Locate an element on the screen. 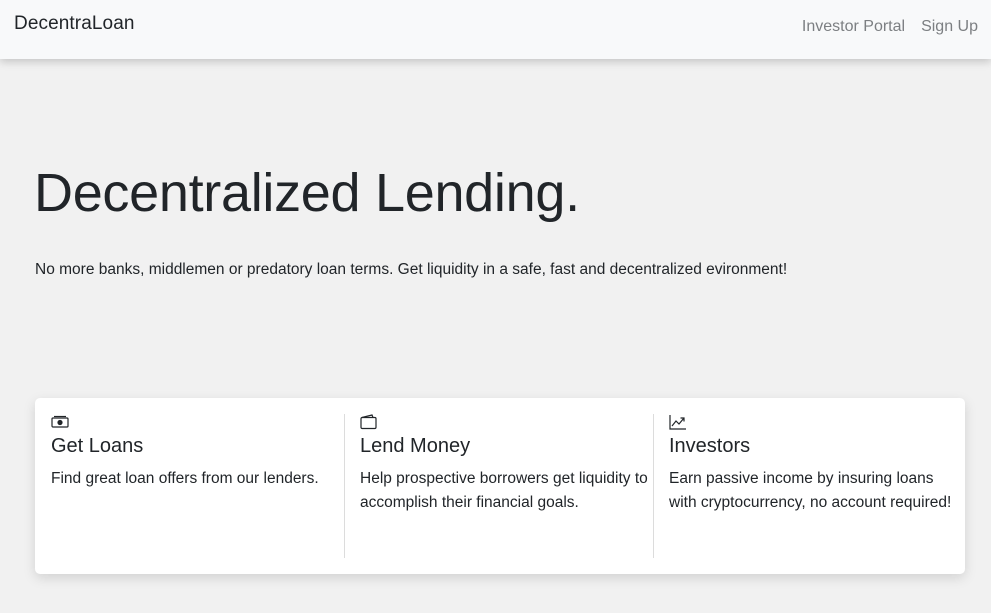  graph-up-icon is located at coordinates (817, 422).